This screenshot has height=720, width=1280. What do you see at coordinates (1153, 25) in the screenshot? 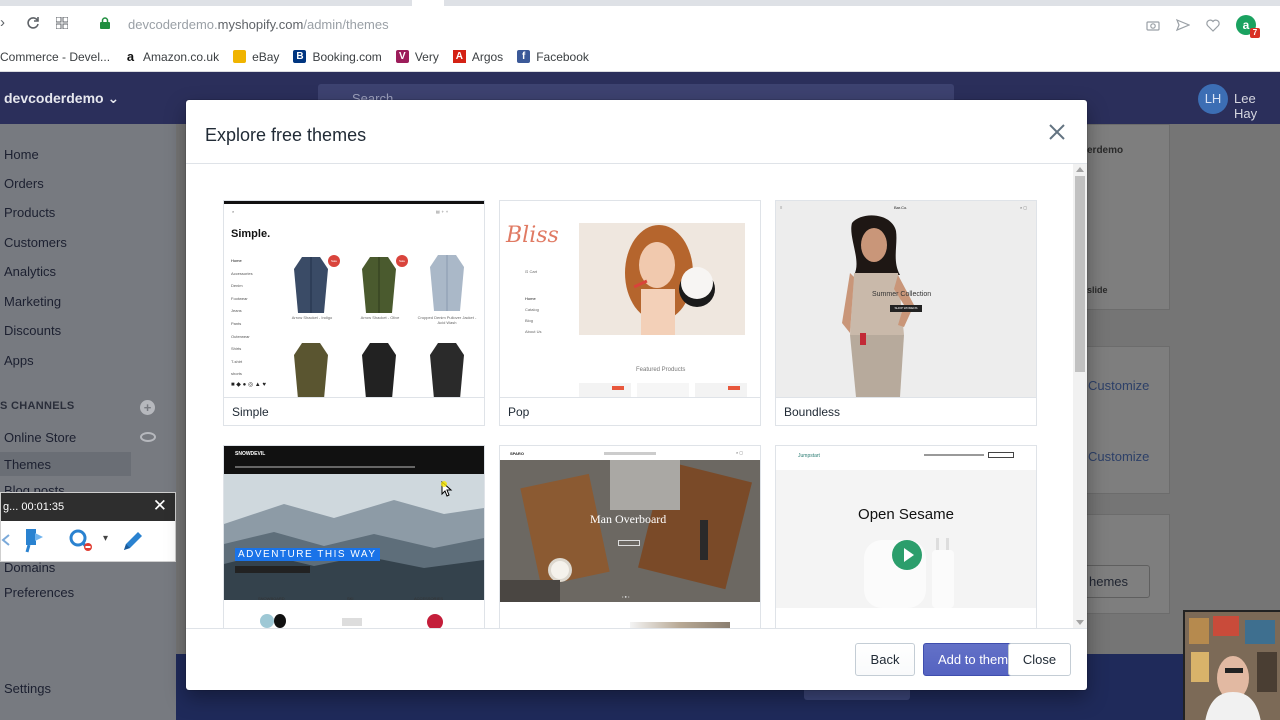
I see `camera-icon` at bounding box center [1153, 25].